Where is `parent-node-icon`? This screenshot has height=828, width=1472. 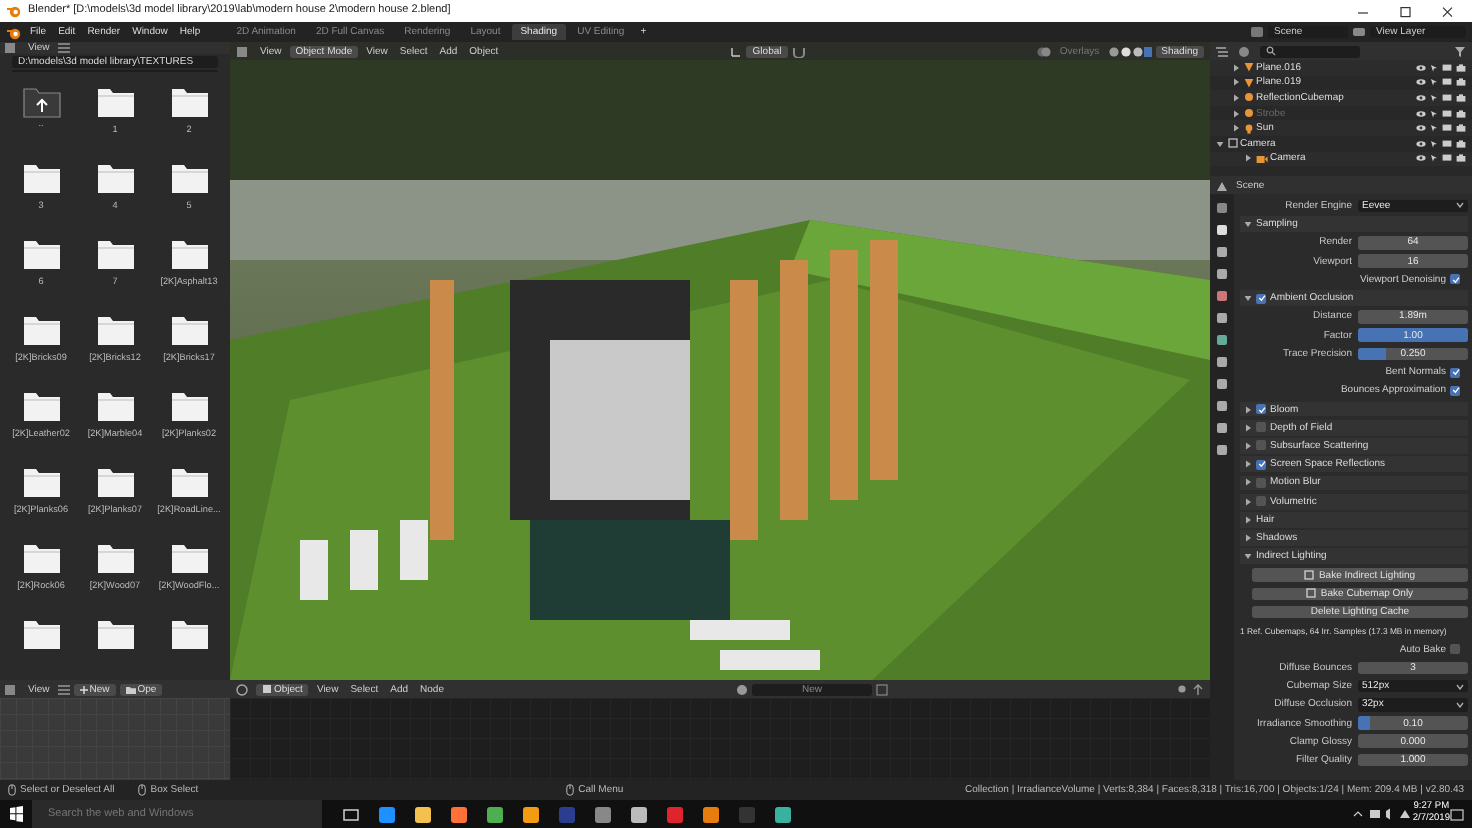 parent-node-icon is located at coordinates (1198, 689).